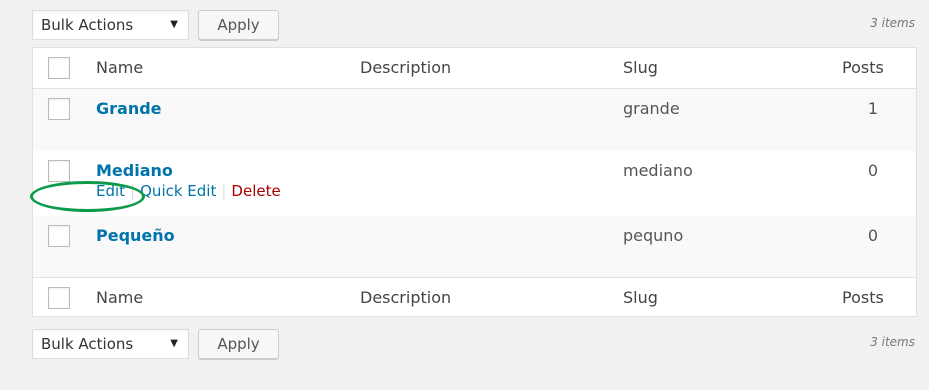  Describe the element at coordinates (653, 235) in the screenshot. I see `term-slug: pequno` at that location.